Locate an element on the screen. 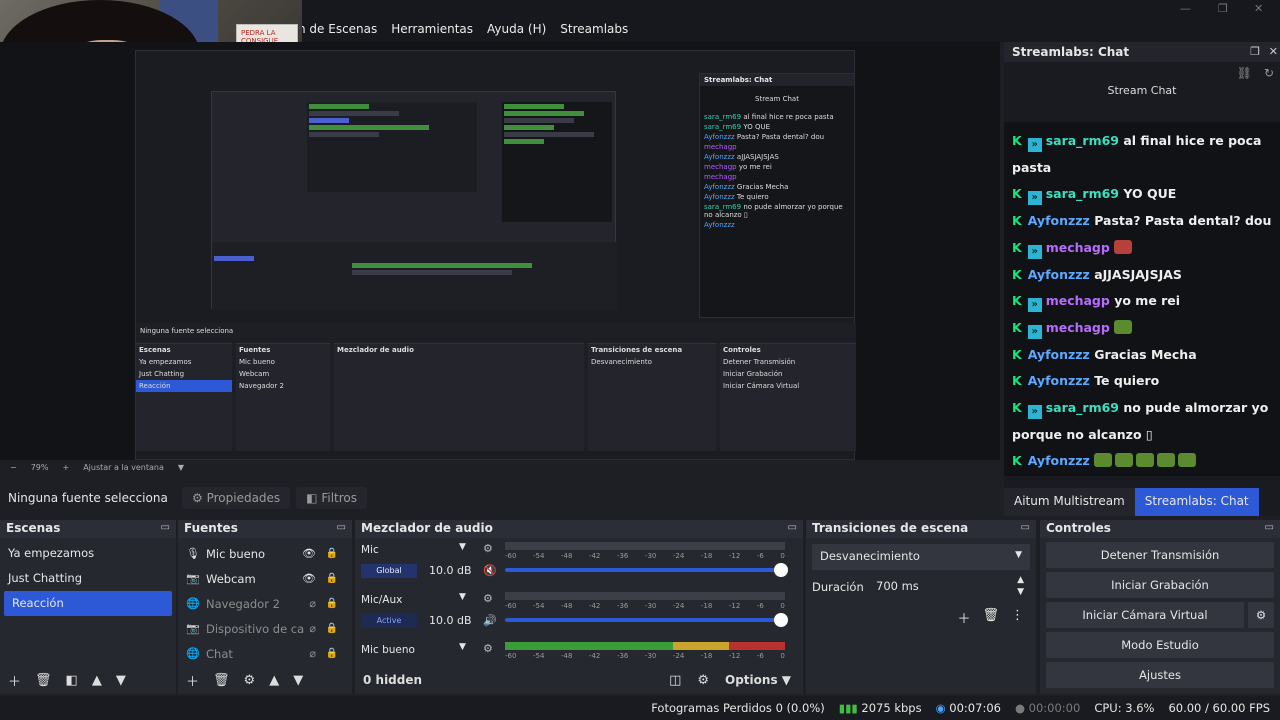  nested-user: sara_rm69 is located at coordinates (723, 127).